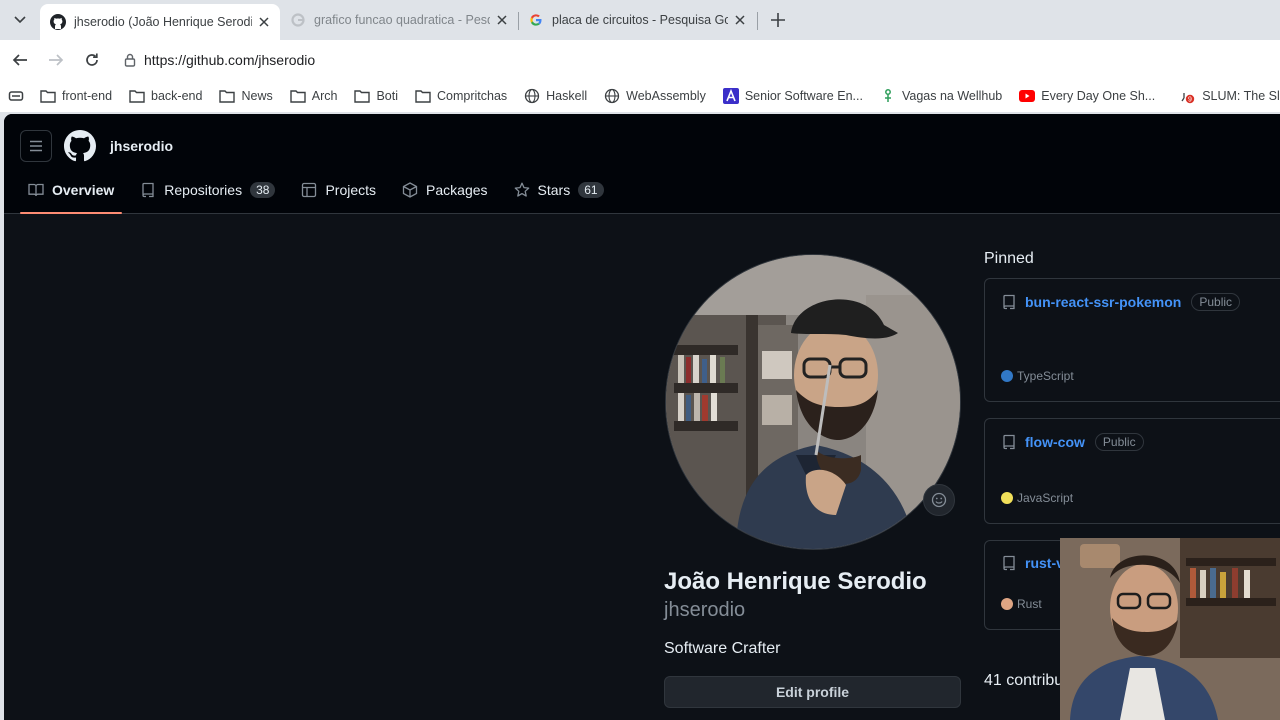  Describe the element at coordinates (1188, 96) in the screenshot. I see `notification-icon: 9` at that location.